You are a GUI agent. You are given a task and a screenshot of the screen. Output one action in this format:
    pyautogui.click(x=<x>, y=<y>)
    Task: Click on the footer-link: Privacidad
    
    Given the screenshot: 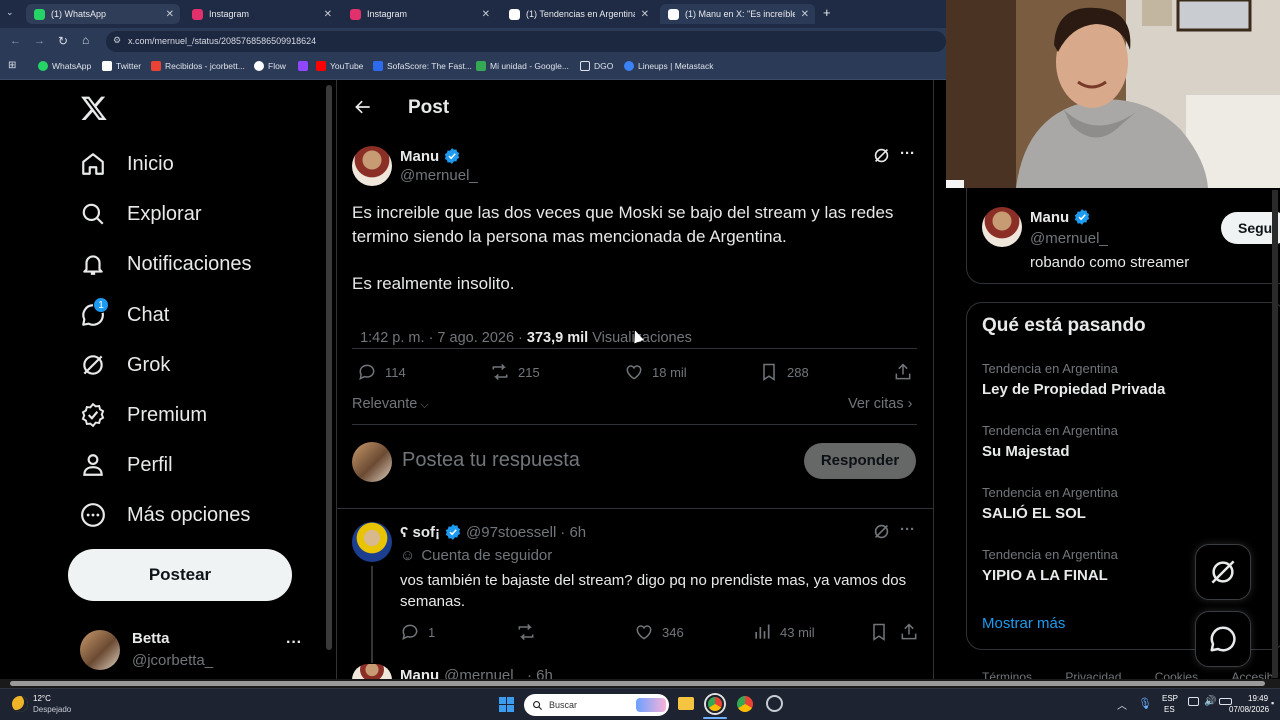 What is the action you would take?
    pyautogui.click(x=1093, y=674)
    